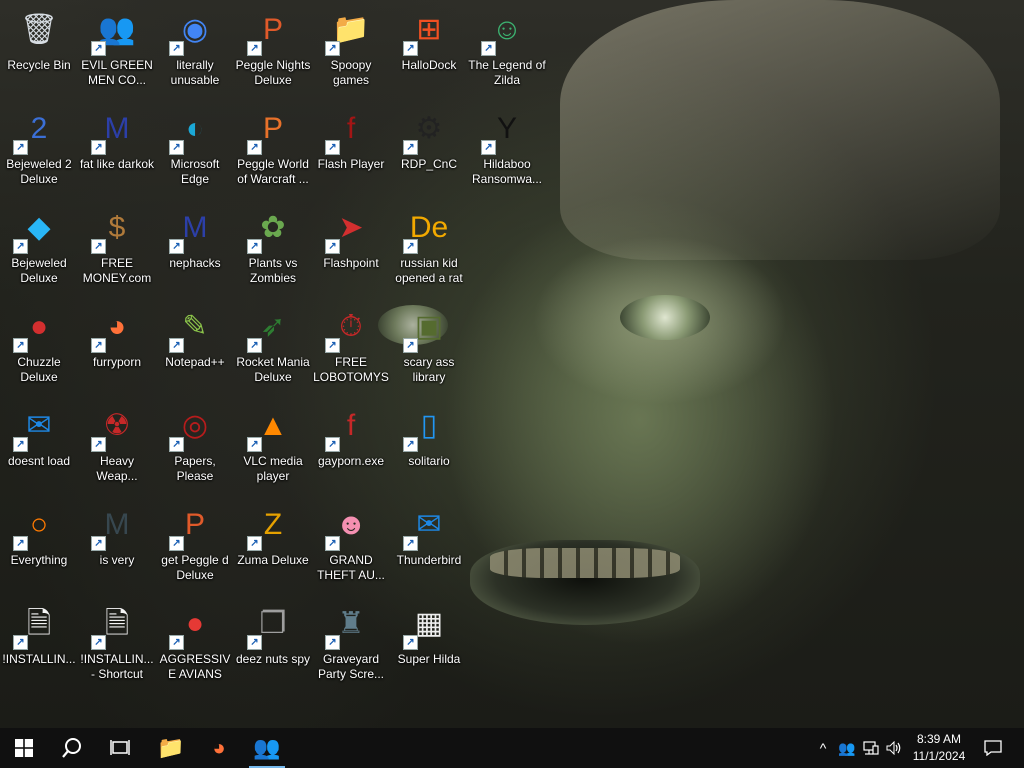 This screenshot has width=1024, height=768. Describe the element at coordinates (429, 65) in the screenshot. I see `desktop-icon-label: HalloDock` at that location.